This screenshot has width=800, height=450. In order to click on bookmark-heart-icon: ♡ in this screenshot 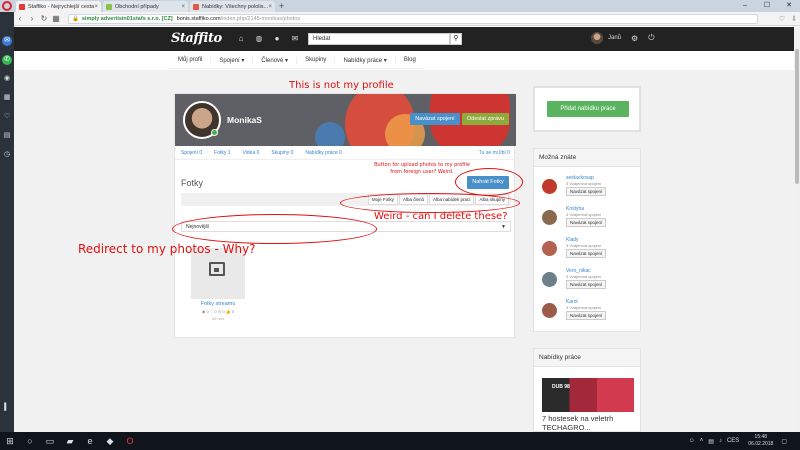, I will do `click(782, 19)`.